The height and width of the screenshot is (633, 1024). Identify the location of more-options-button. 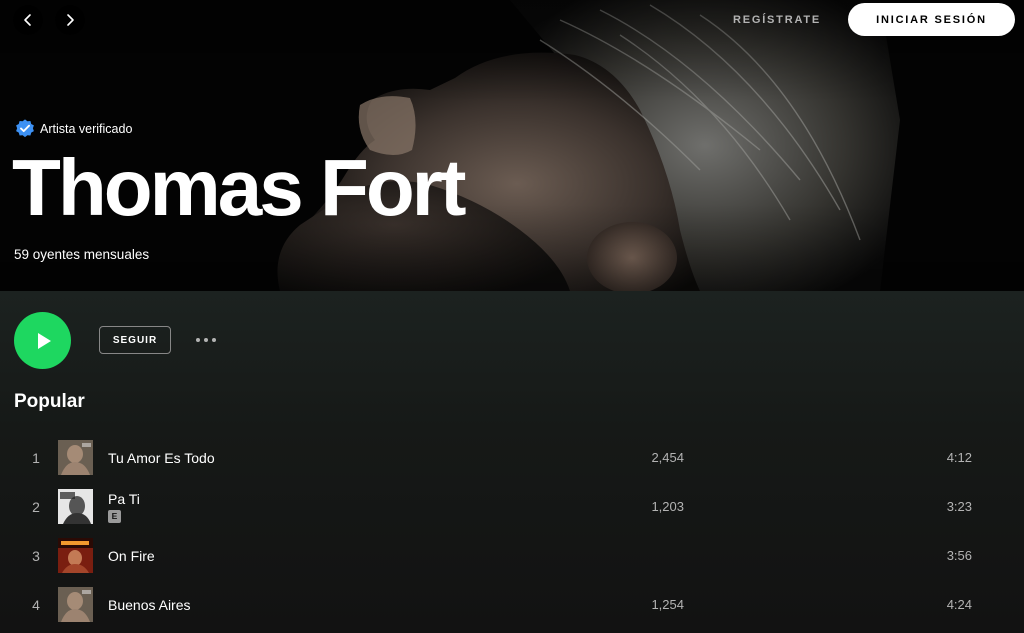
(206, 340).